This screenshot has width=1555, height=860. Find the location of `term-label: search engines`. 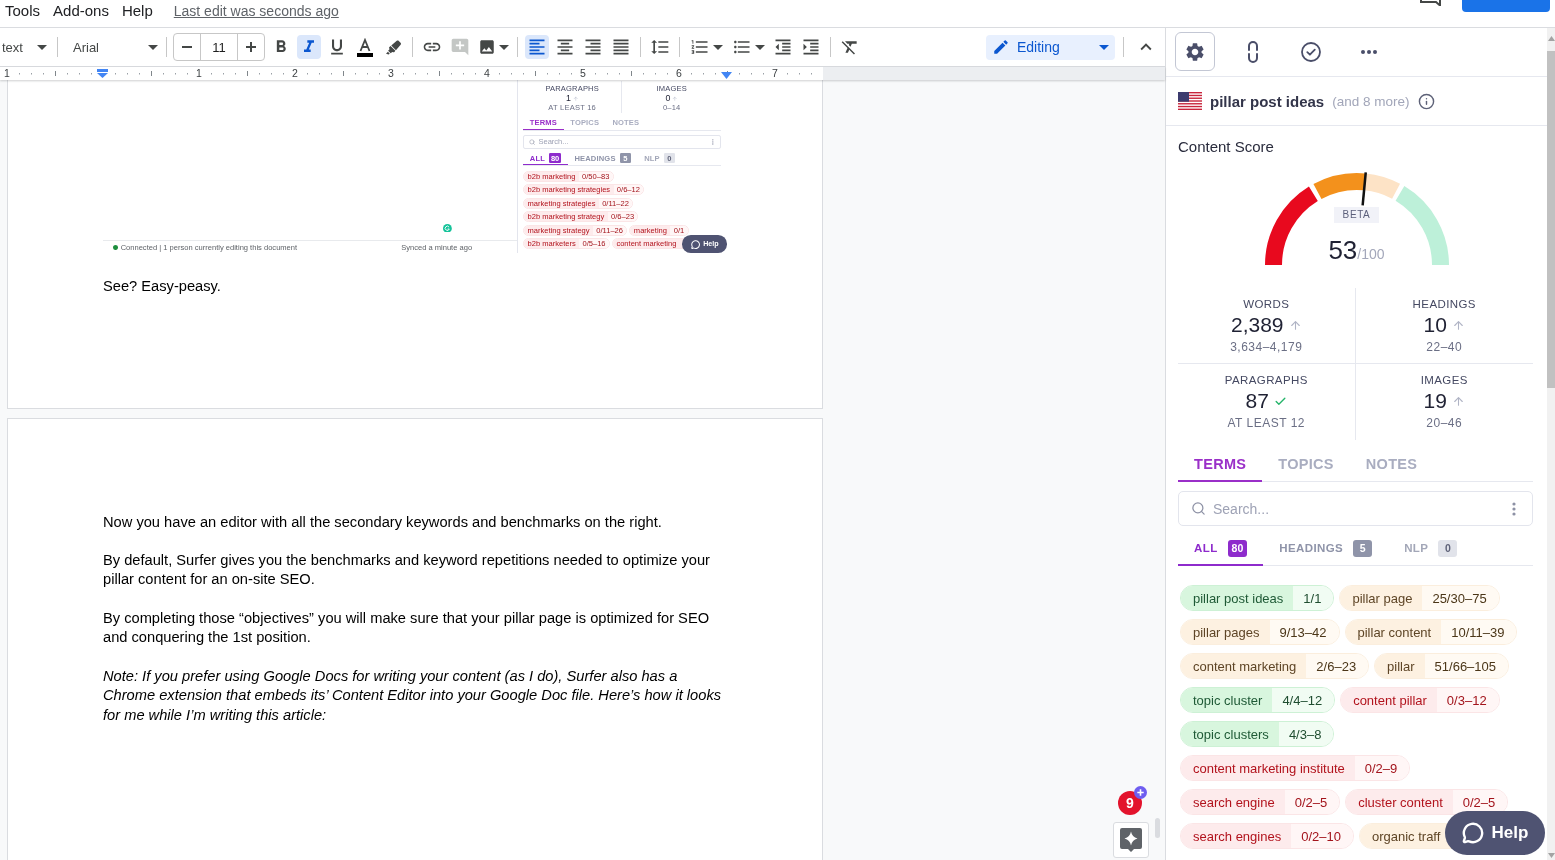

term-label: search engines is located at coordinates (1236, 836).